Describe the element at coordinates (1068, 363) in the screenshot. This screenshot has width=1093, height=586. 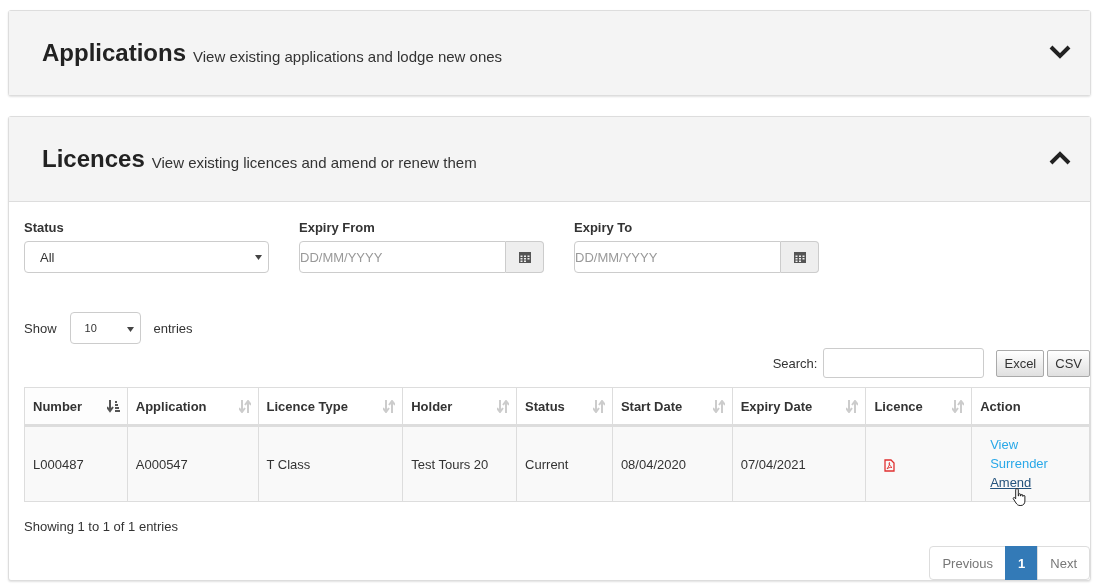
I see `export-button: CSV` at that location.